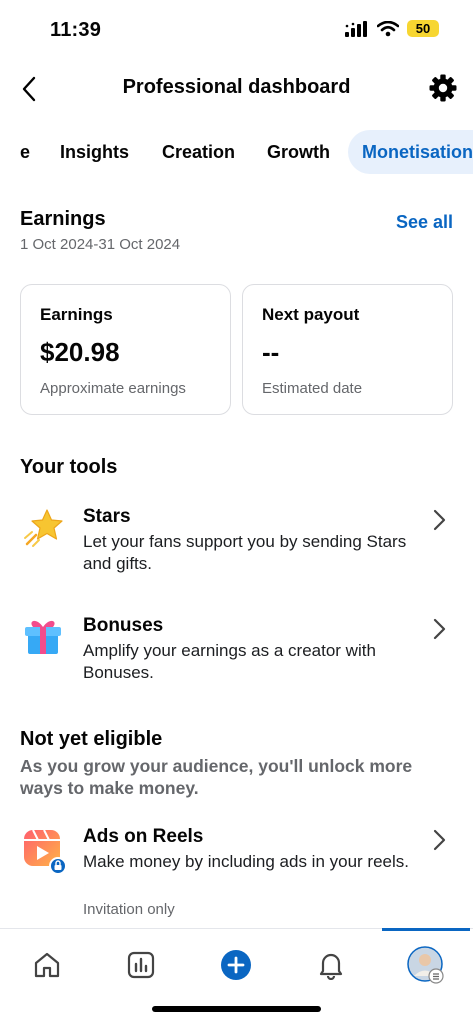  Describe the element at coordinates (198, 152) in the screenshot. I see `tab-creation: Creation` at that location.